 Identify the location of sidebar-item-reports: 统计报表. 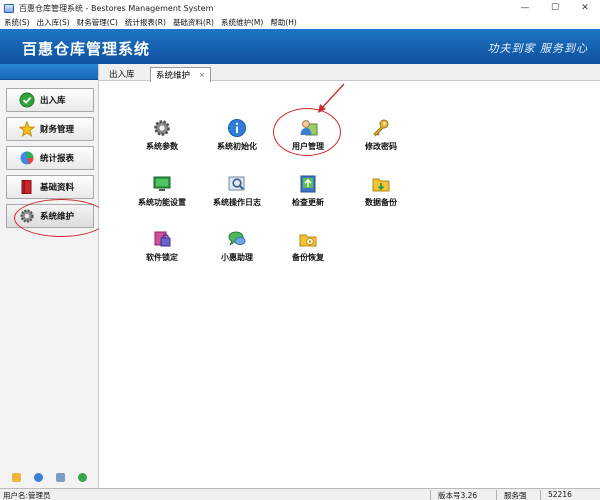
(50, 158).